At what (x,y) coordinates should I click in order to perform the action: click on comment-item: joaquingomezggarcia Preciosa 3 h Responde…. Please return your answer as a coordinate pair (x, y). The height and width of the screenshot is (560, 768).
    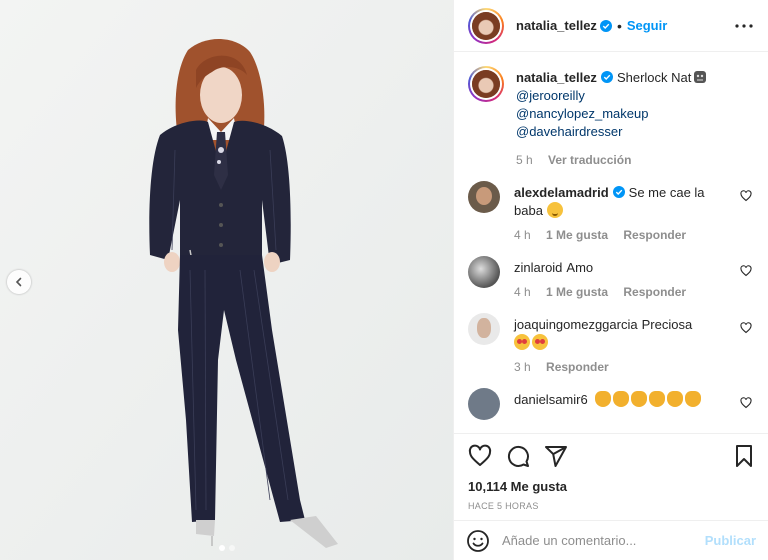
    Looking at the image, I should click on (611, 343).